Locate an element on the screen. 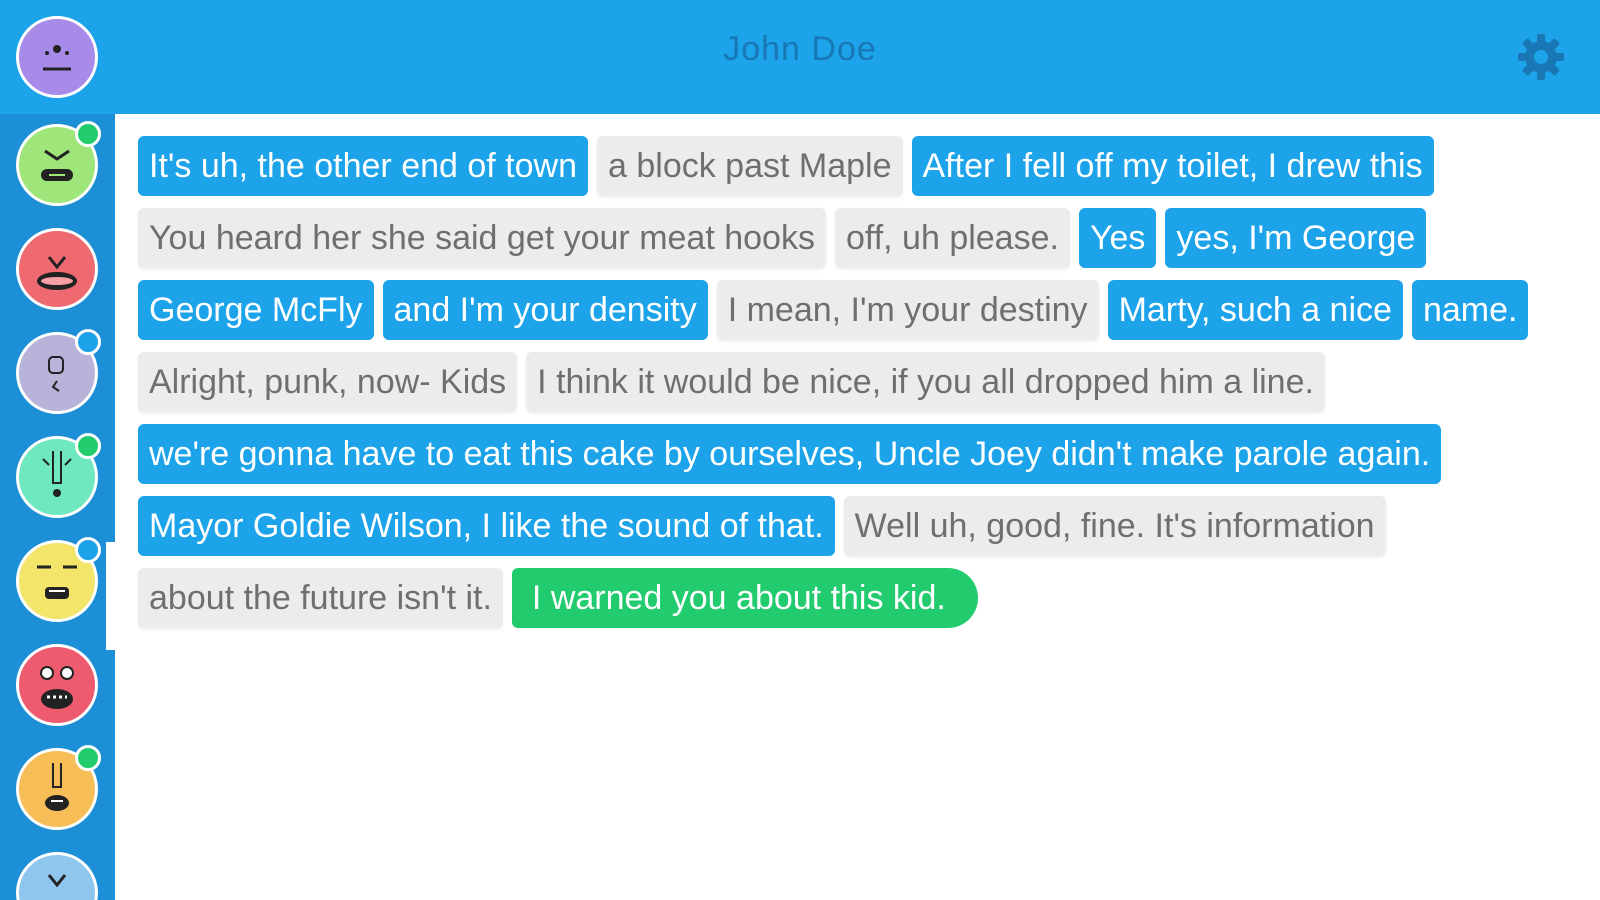 This screenshot has width=1600, height=900. contact-avatar-green-face is located at coordinates (58, 163).